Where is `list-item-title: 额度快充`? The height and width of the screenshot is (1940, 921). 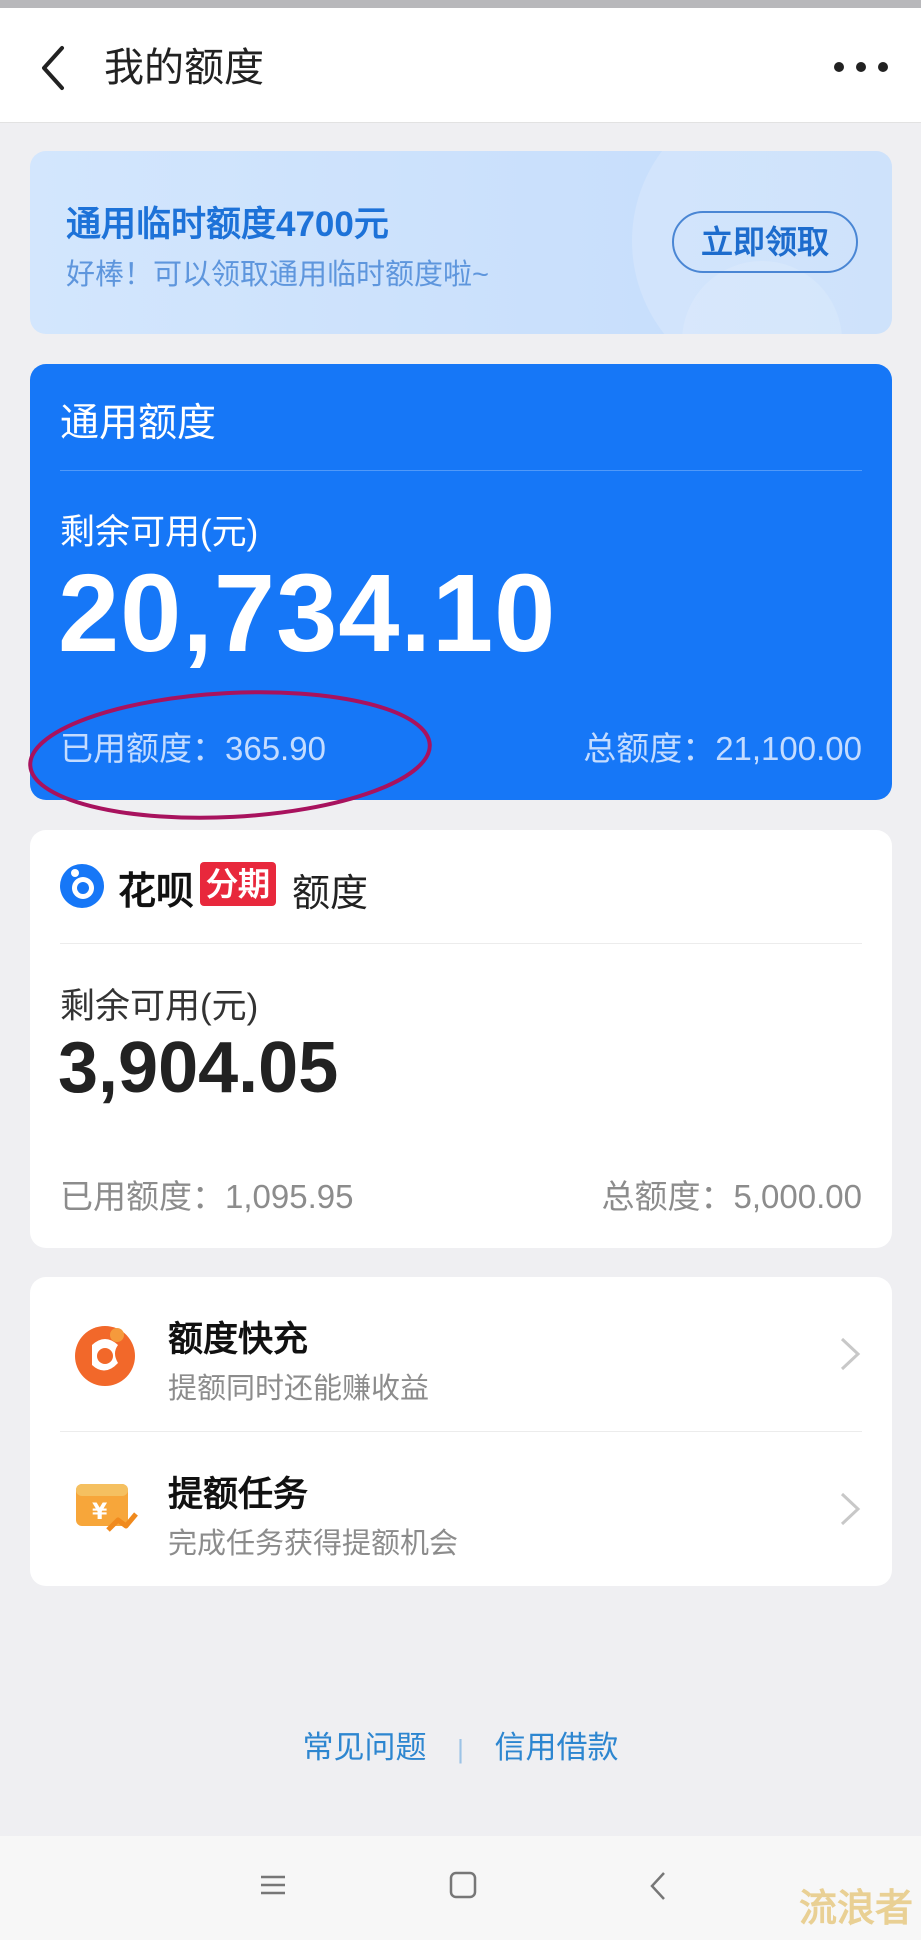
list-item-title: 额度快充 is located at coordinates (238, 1339).